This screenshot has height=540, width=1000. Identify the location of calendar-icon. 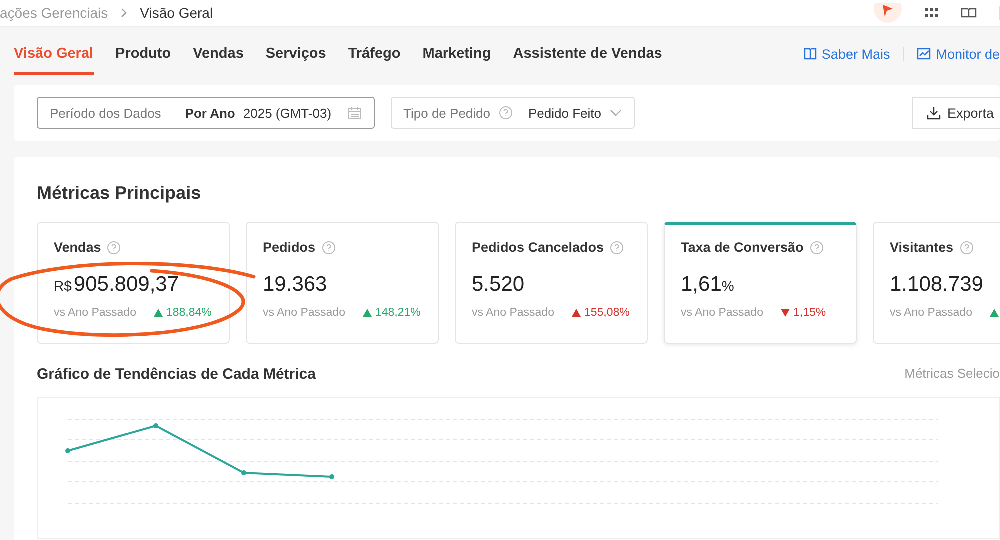
(355, 113).